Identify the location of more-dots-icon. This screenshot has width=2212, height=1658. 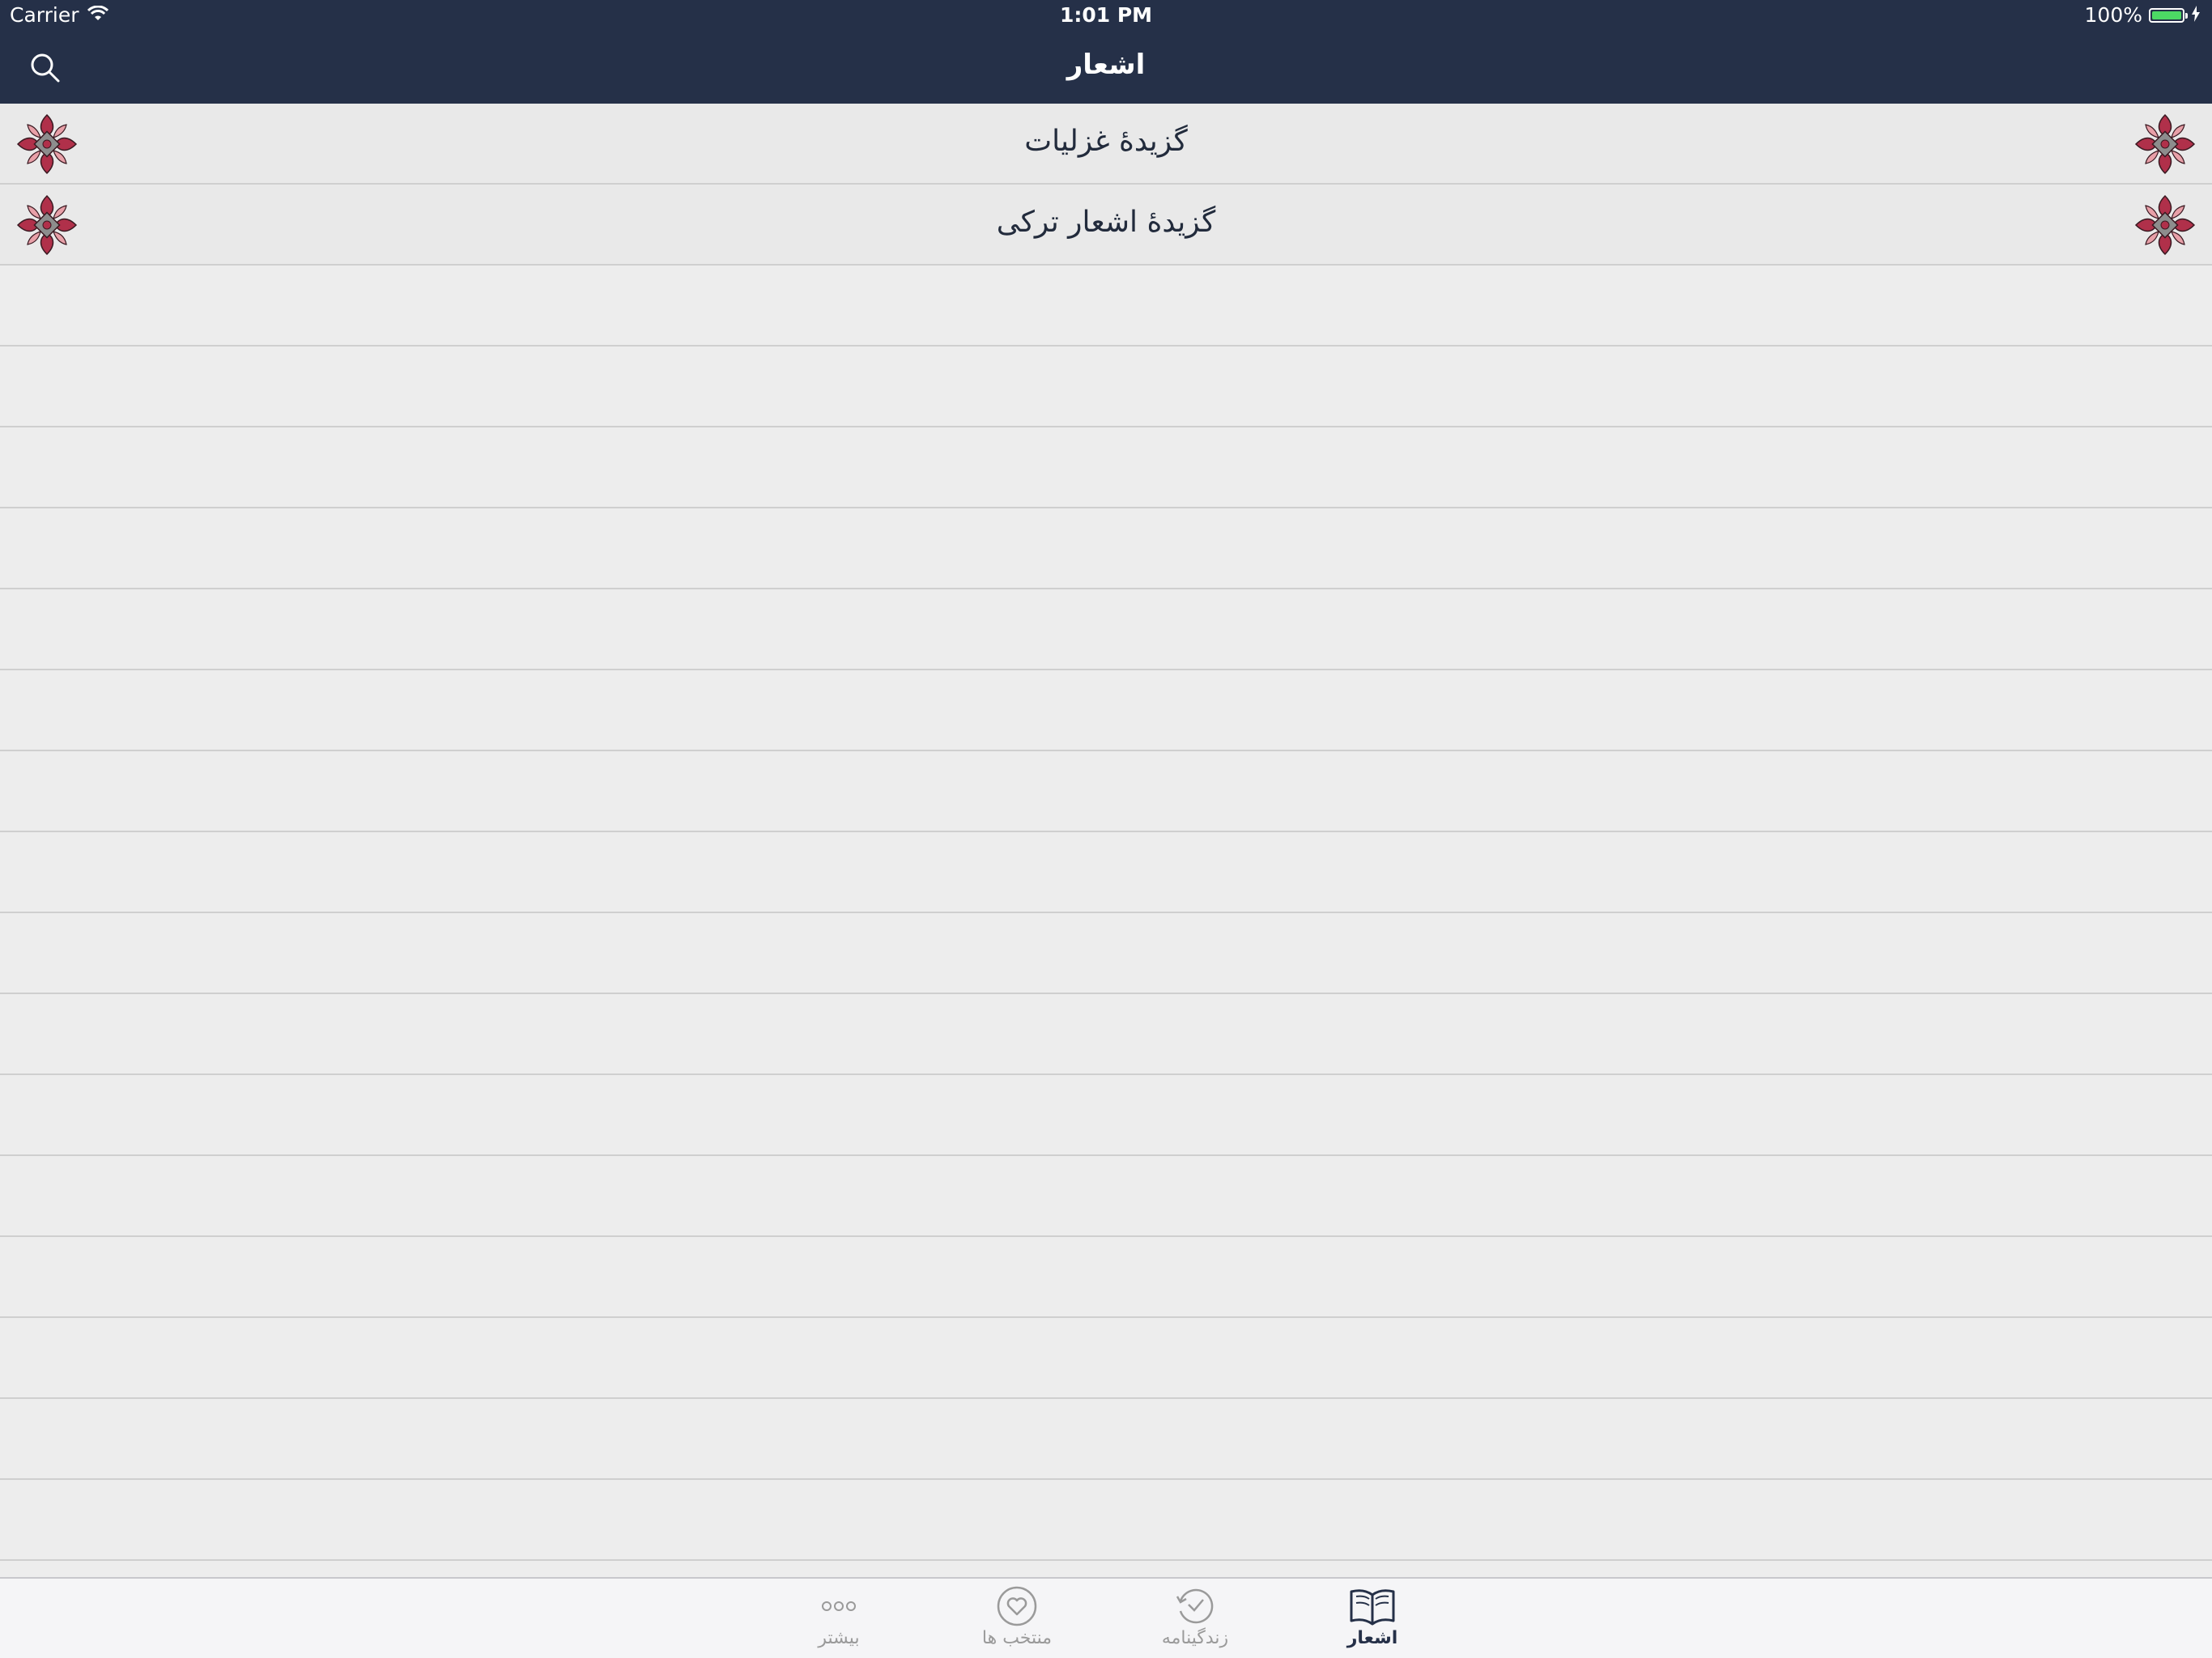
(839, 1606).